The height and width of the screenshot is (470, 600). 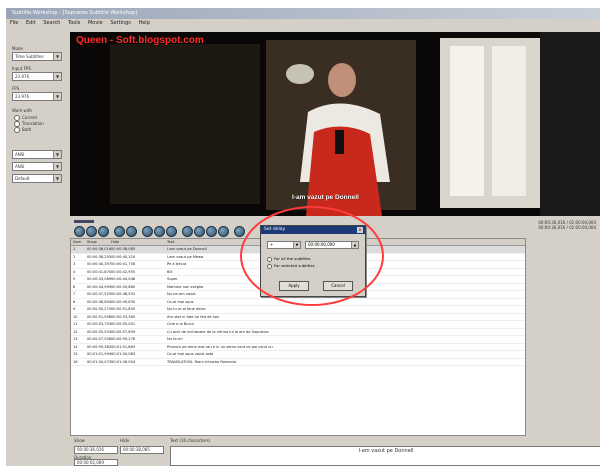 What do you see at coordinates (385, 456) in the screenshot?
I see `subtitle-text-input: I-am vazut pe Donnell` at bounding box center [385, 456].